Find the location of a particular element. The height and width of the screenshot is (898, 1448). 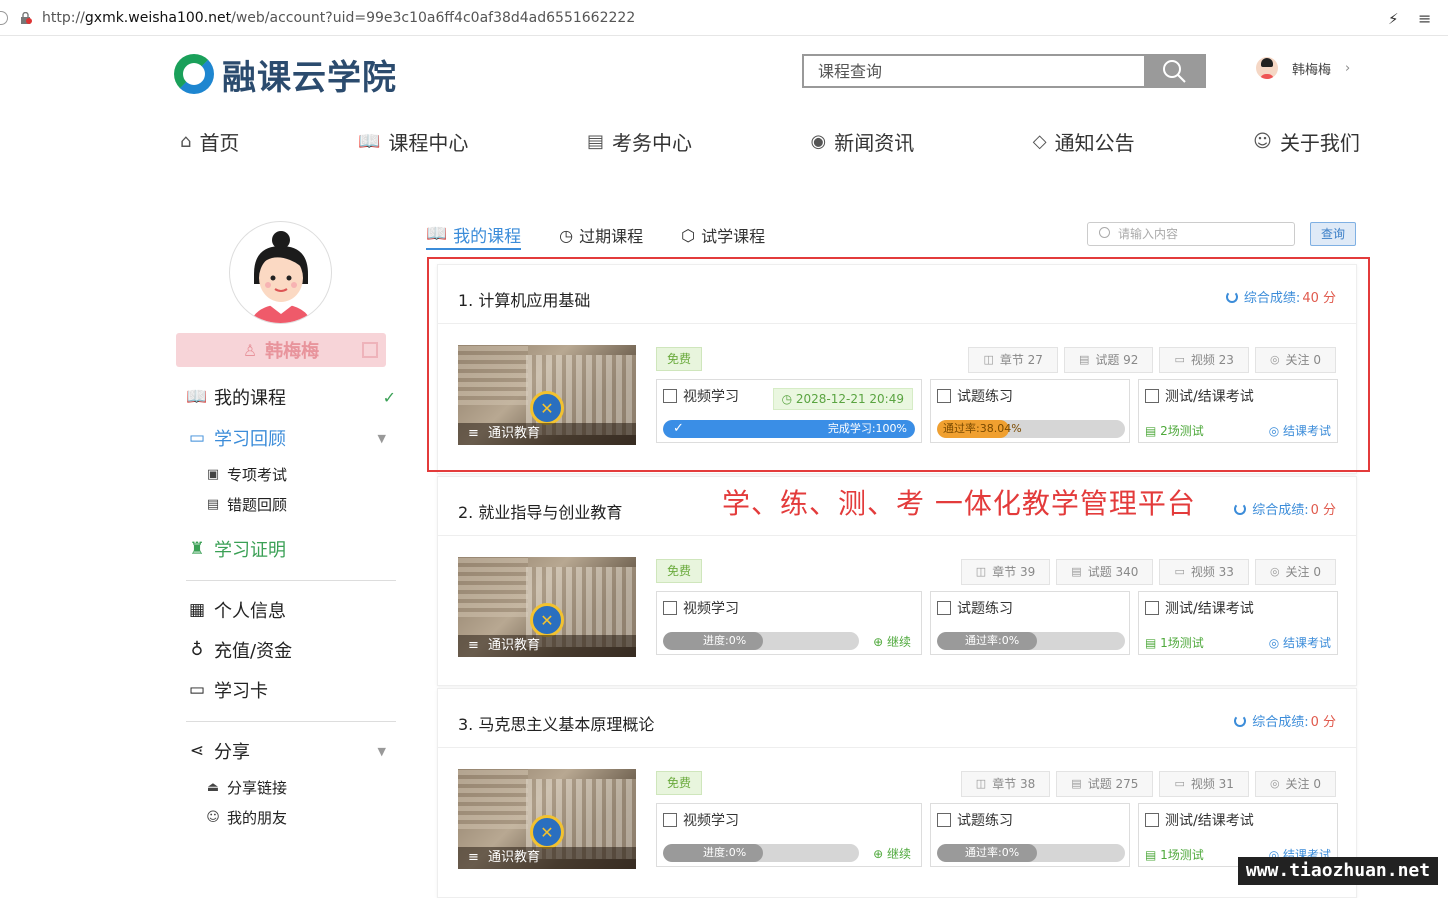

stat-label: 关注 0 is located at coordinates (1303, 572).